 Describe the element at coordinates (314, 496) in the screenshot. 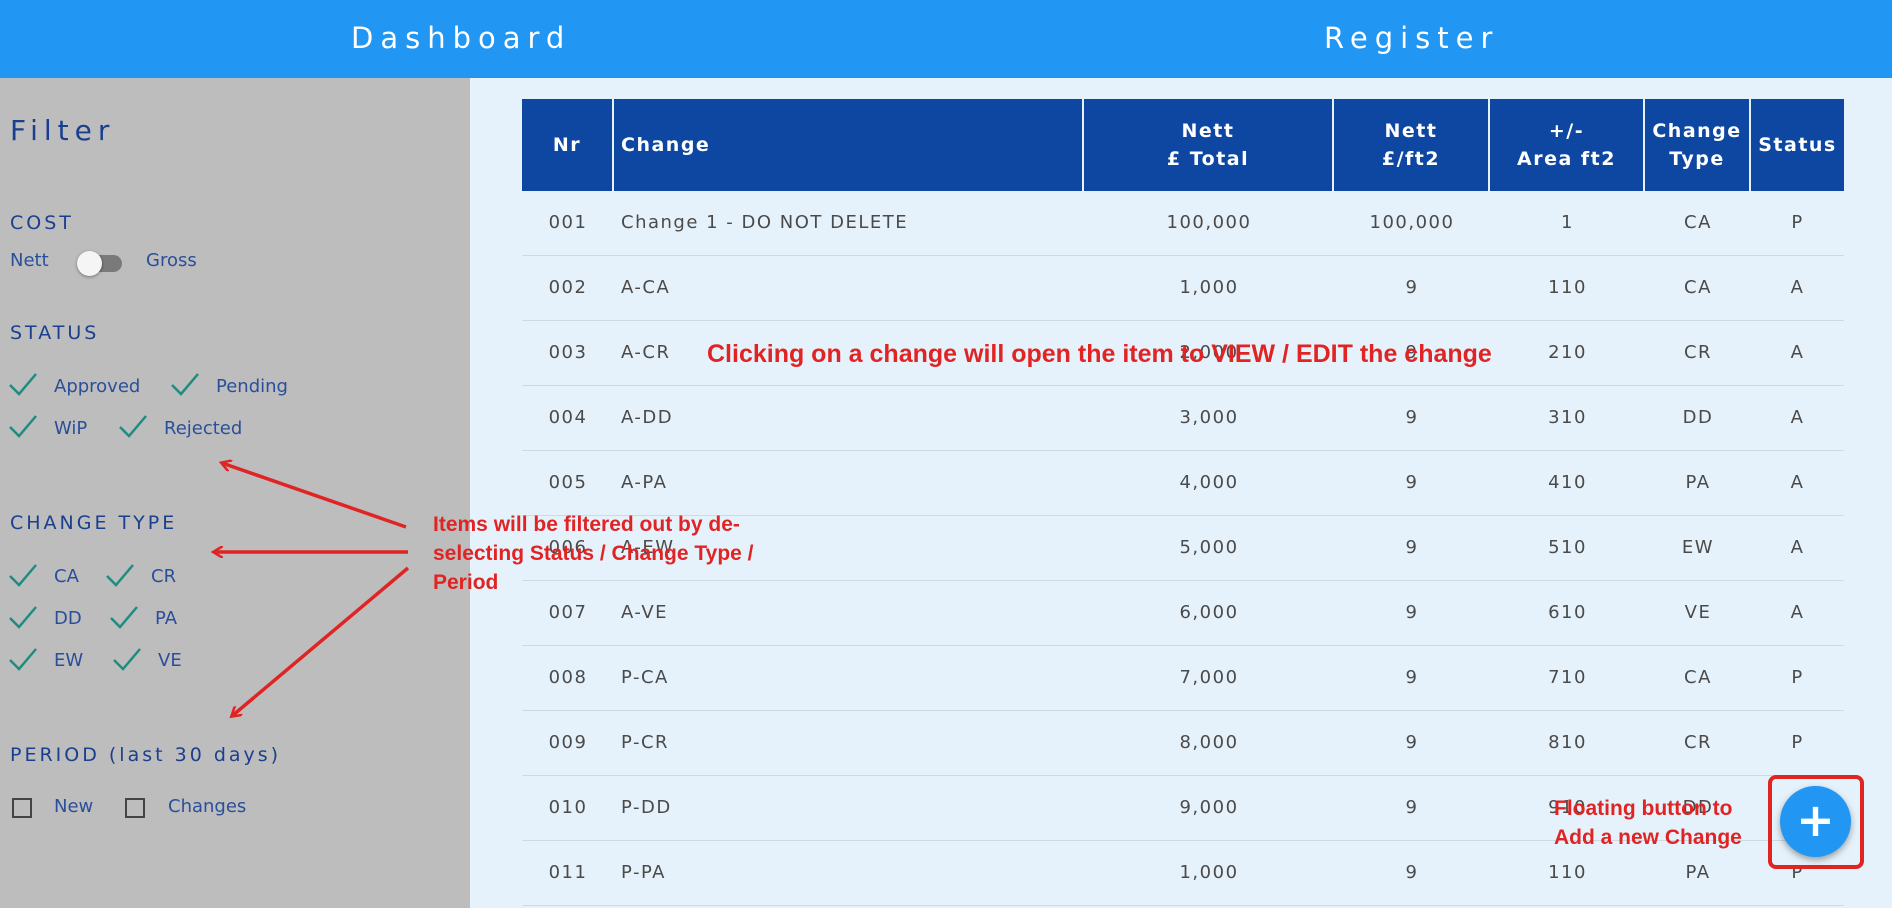

I see `annotation-arrow-status` at that location.